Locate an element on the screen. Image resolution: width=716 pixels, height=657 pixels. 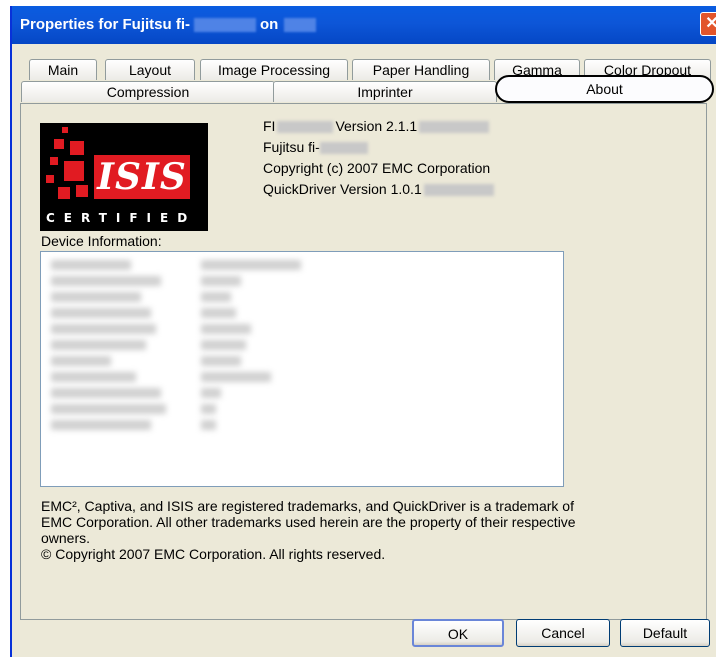
isis-certified-logo: ISIS CERTIFIED is located at coordinates (124, 177).